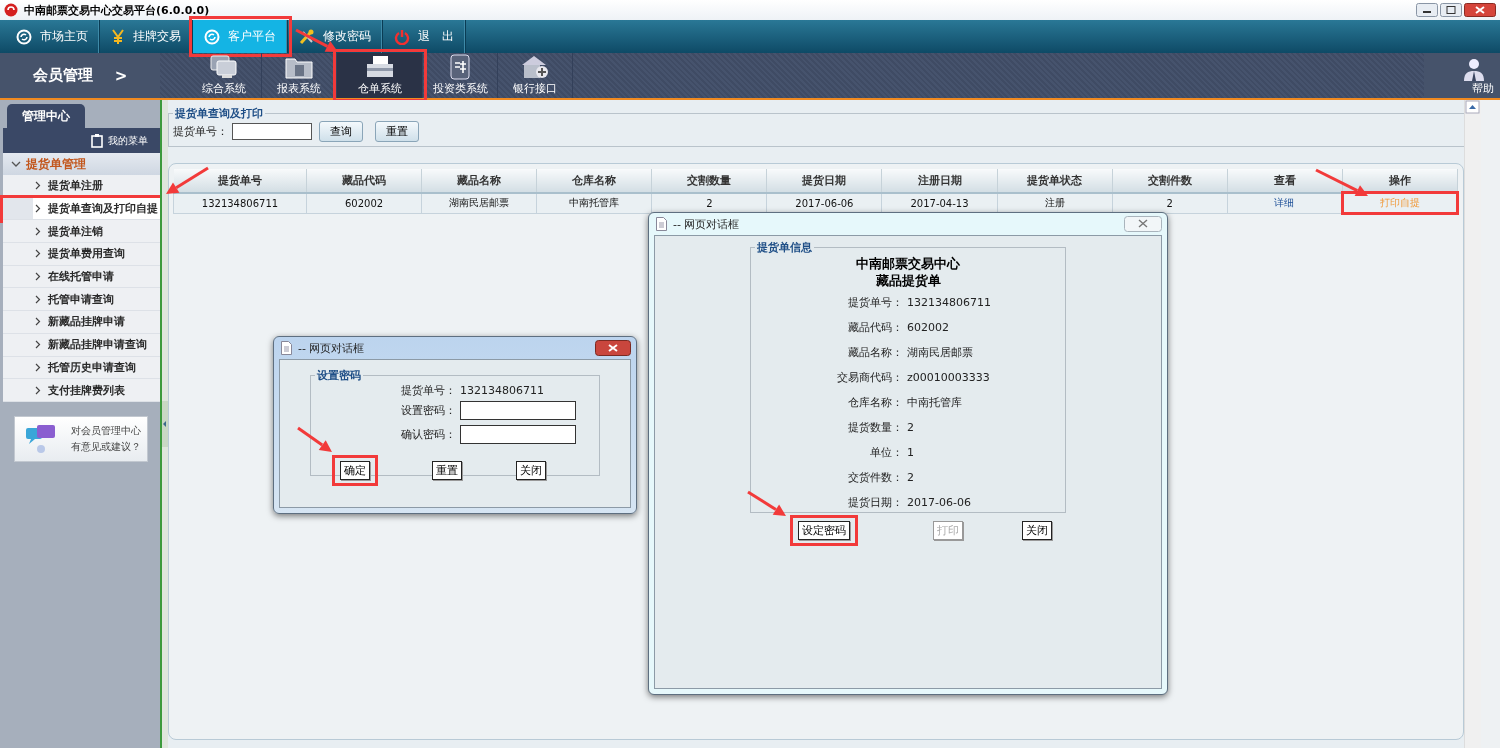 This screenshot has width=1500, height=748. Describe the element at coordinates (81, 390) in the screenshot. I see `menu-item: 支付挂牌费列表` at that location.